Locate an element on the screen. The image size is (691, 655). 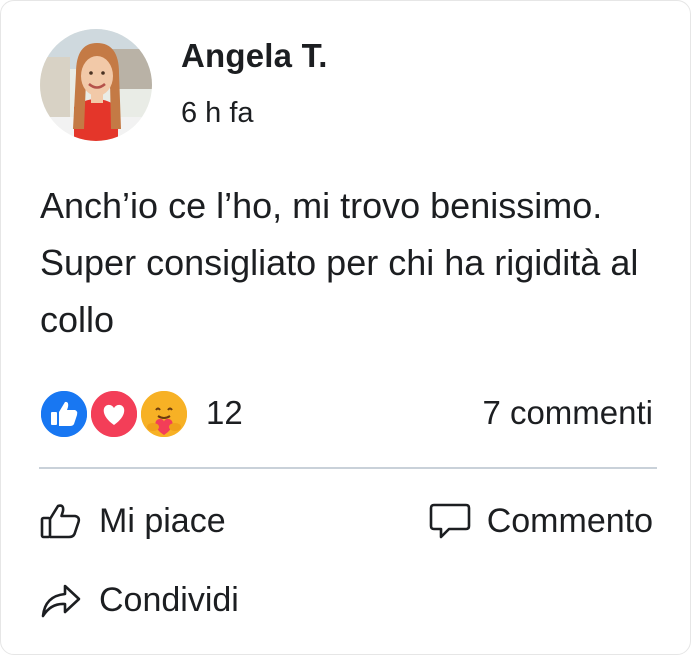
share-button: Condividi is located at coordinates (139, 600).